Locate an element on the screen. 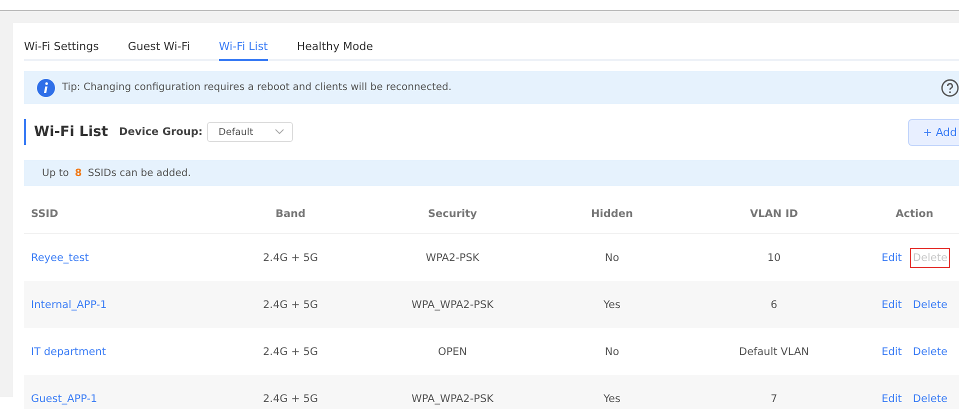  tab: Wi-Fi Settings is located at coordinates (61, 50).